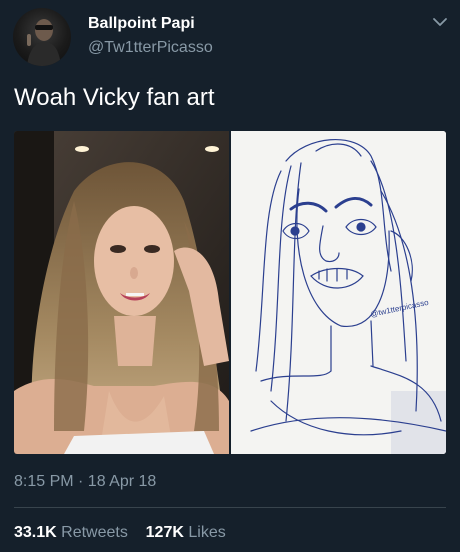  Describe the element at coordinates (94, 532) in the screenshot. I see `retweets-label: Retweets` at that location.